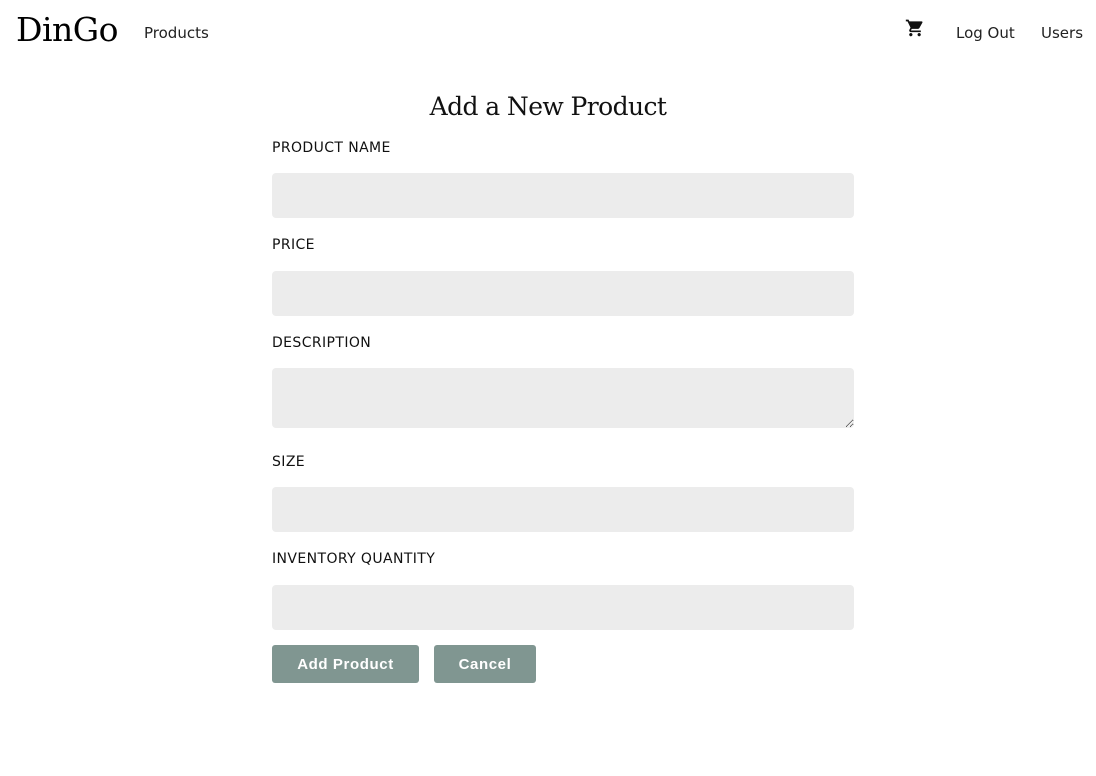 Image resolution: width=1096 pixels, height=776 pixels. I want to click on product-name-label: PRODUCT NAME, so click(331, 148).